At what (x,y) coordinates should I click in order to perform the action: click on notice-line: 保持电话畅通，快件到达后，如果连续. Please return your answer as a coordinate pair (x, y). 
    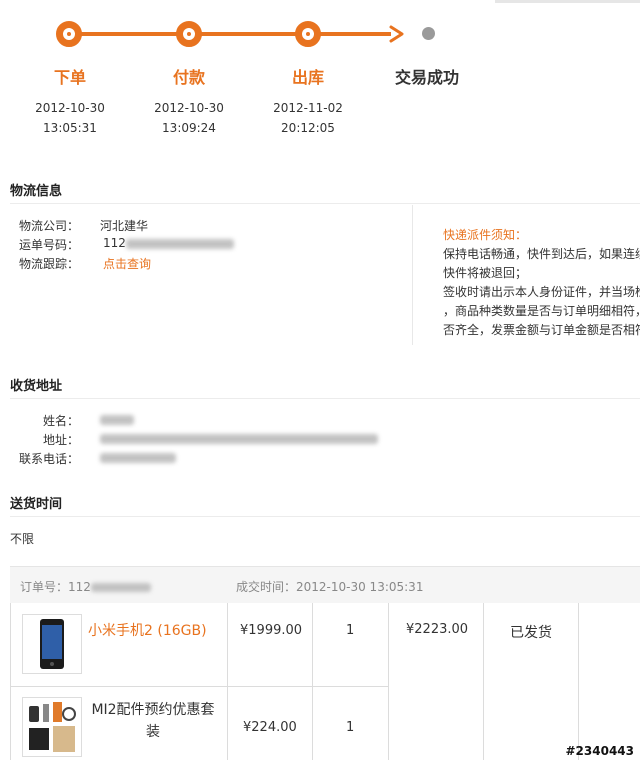
    Looking at the image, I should click on (541, 254).